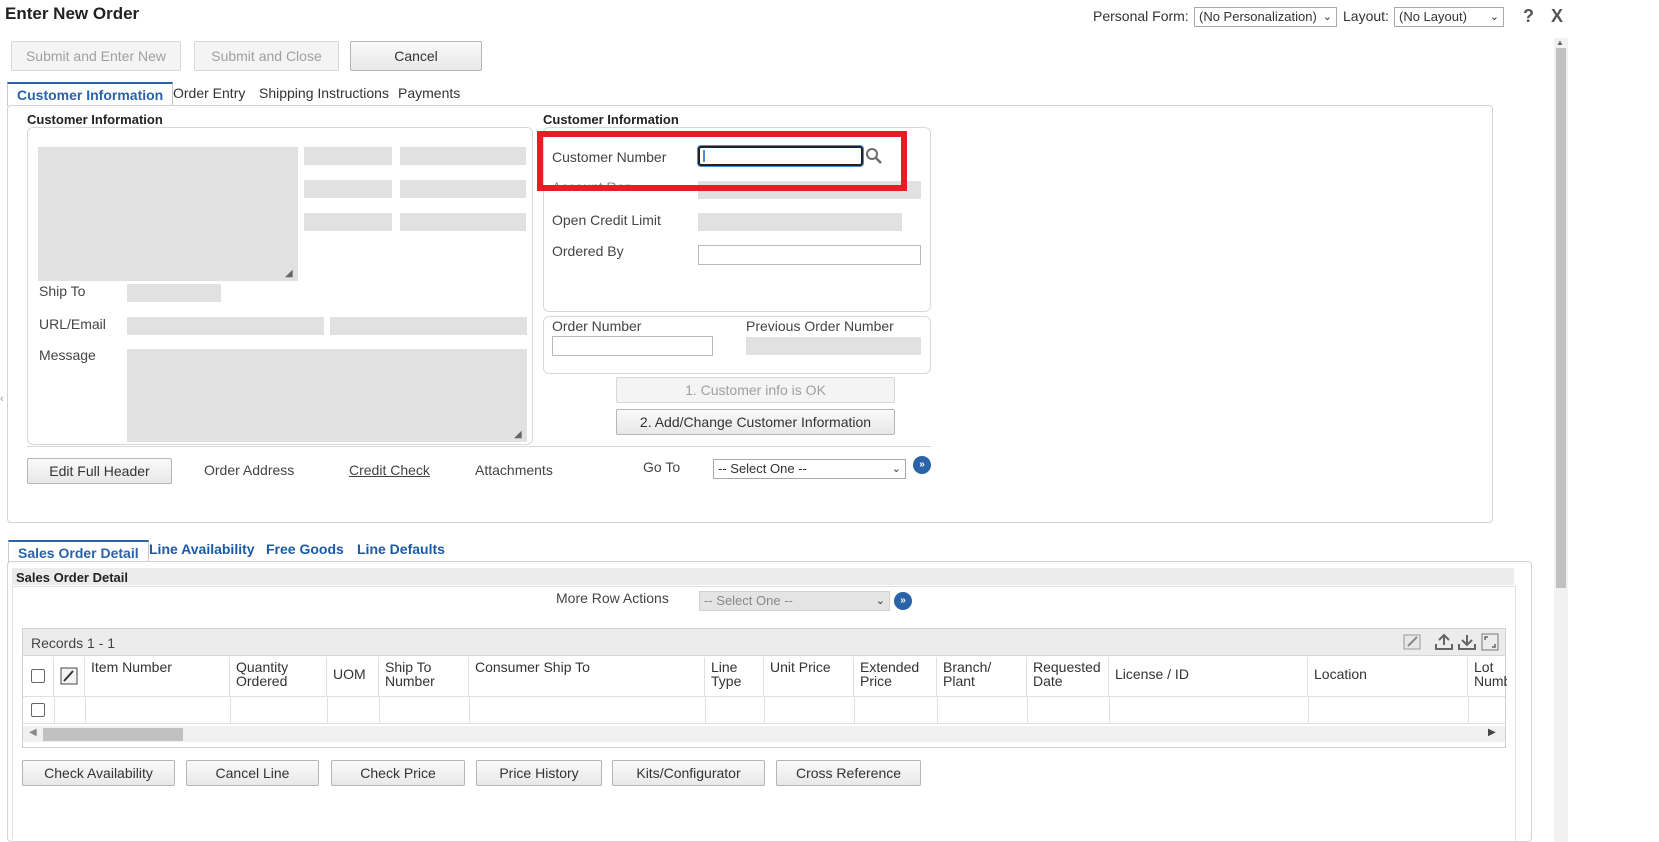  Describe the element at coordinates (305, 549) in the screenshot. I see `tab-free-goods: Free Goods` at that location.